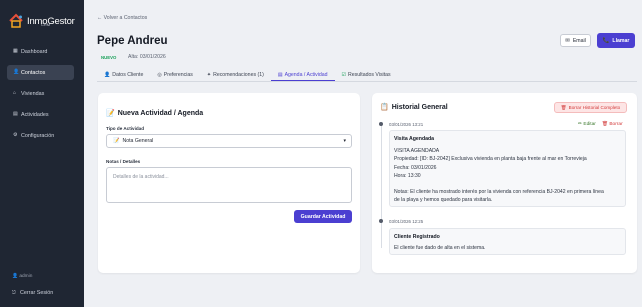 The width and height of the screenshot is (642, 307). Describe the element at coordinates (125, 128) in the screenshot. I see `activity-type-label: Tipo de Actividad` at that location.